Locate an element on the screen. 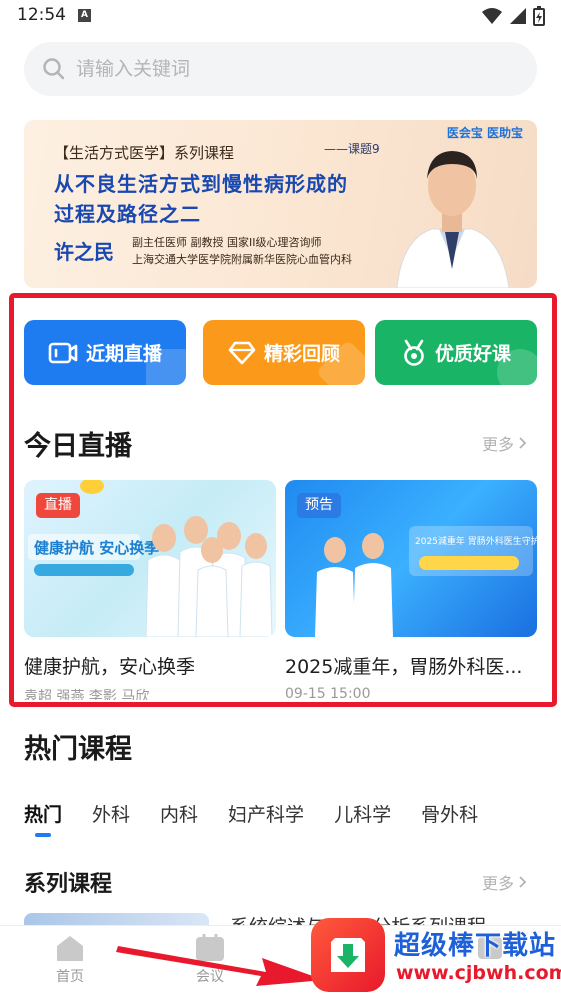  live-card-speakers: 袁超 强燕 李影 马欣 is located at coordinates (87, 694).